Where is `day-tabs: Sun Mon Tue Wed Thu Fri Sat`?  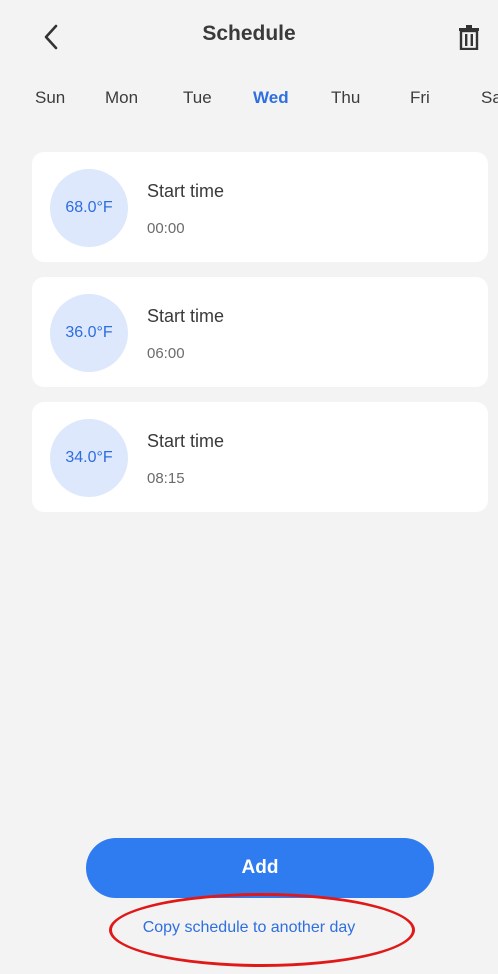
day-tabs: Sun Mon Tue Wed Thu Fri Sat is located at coordinates (249, 103).